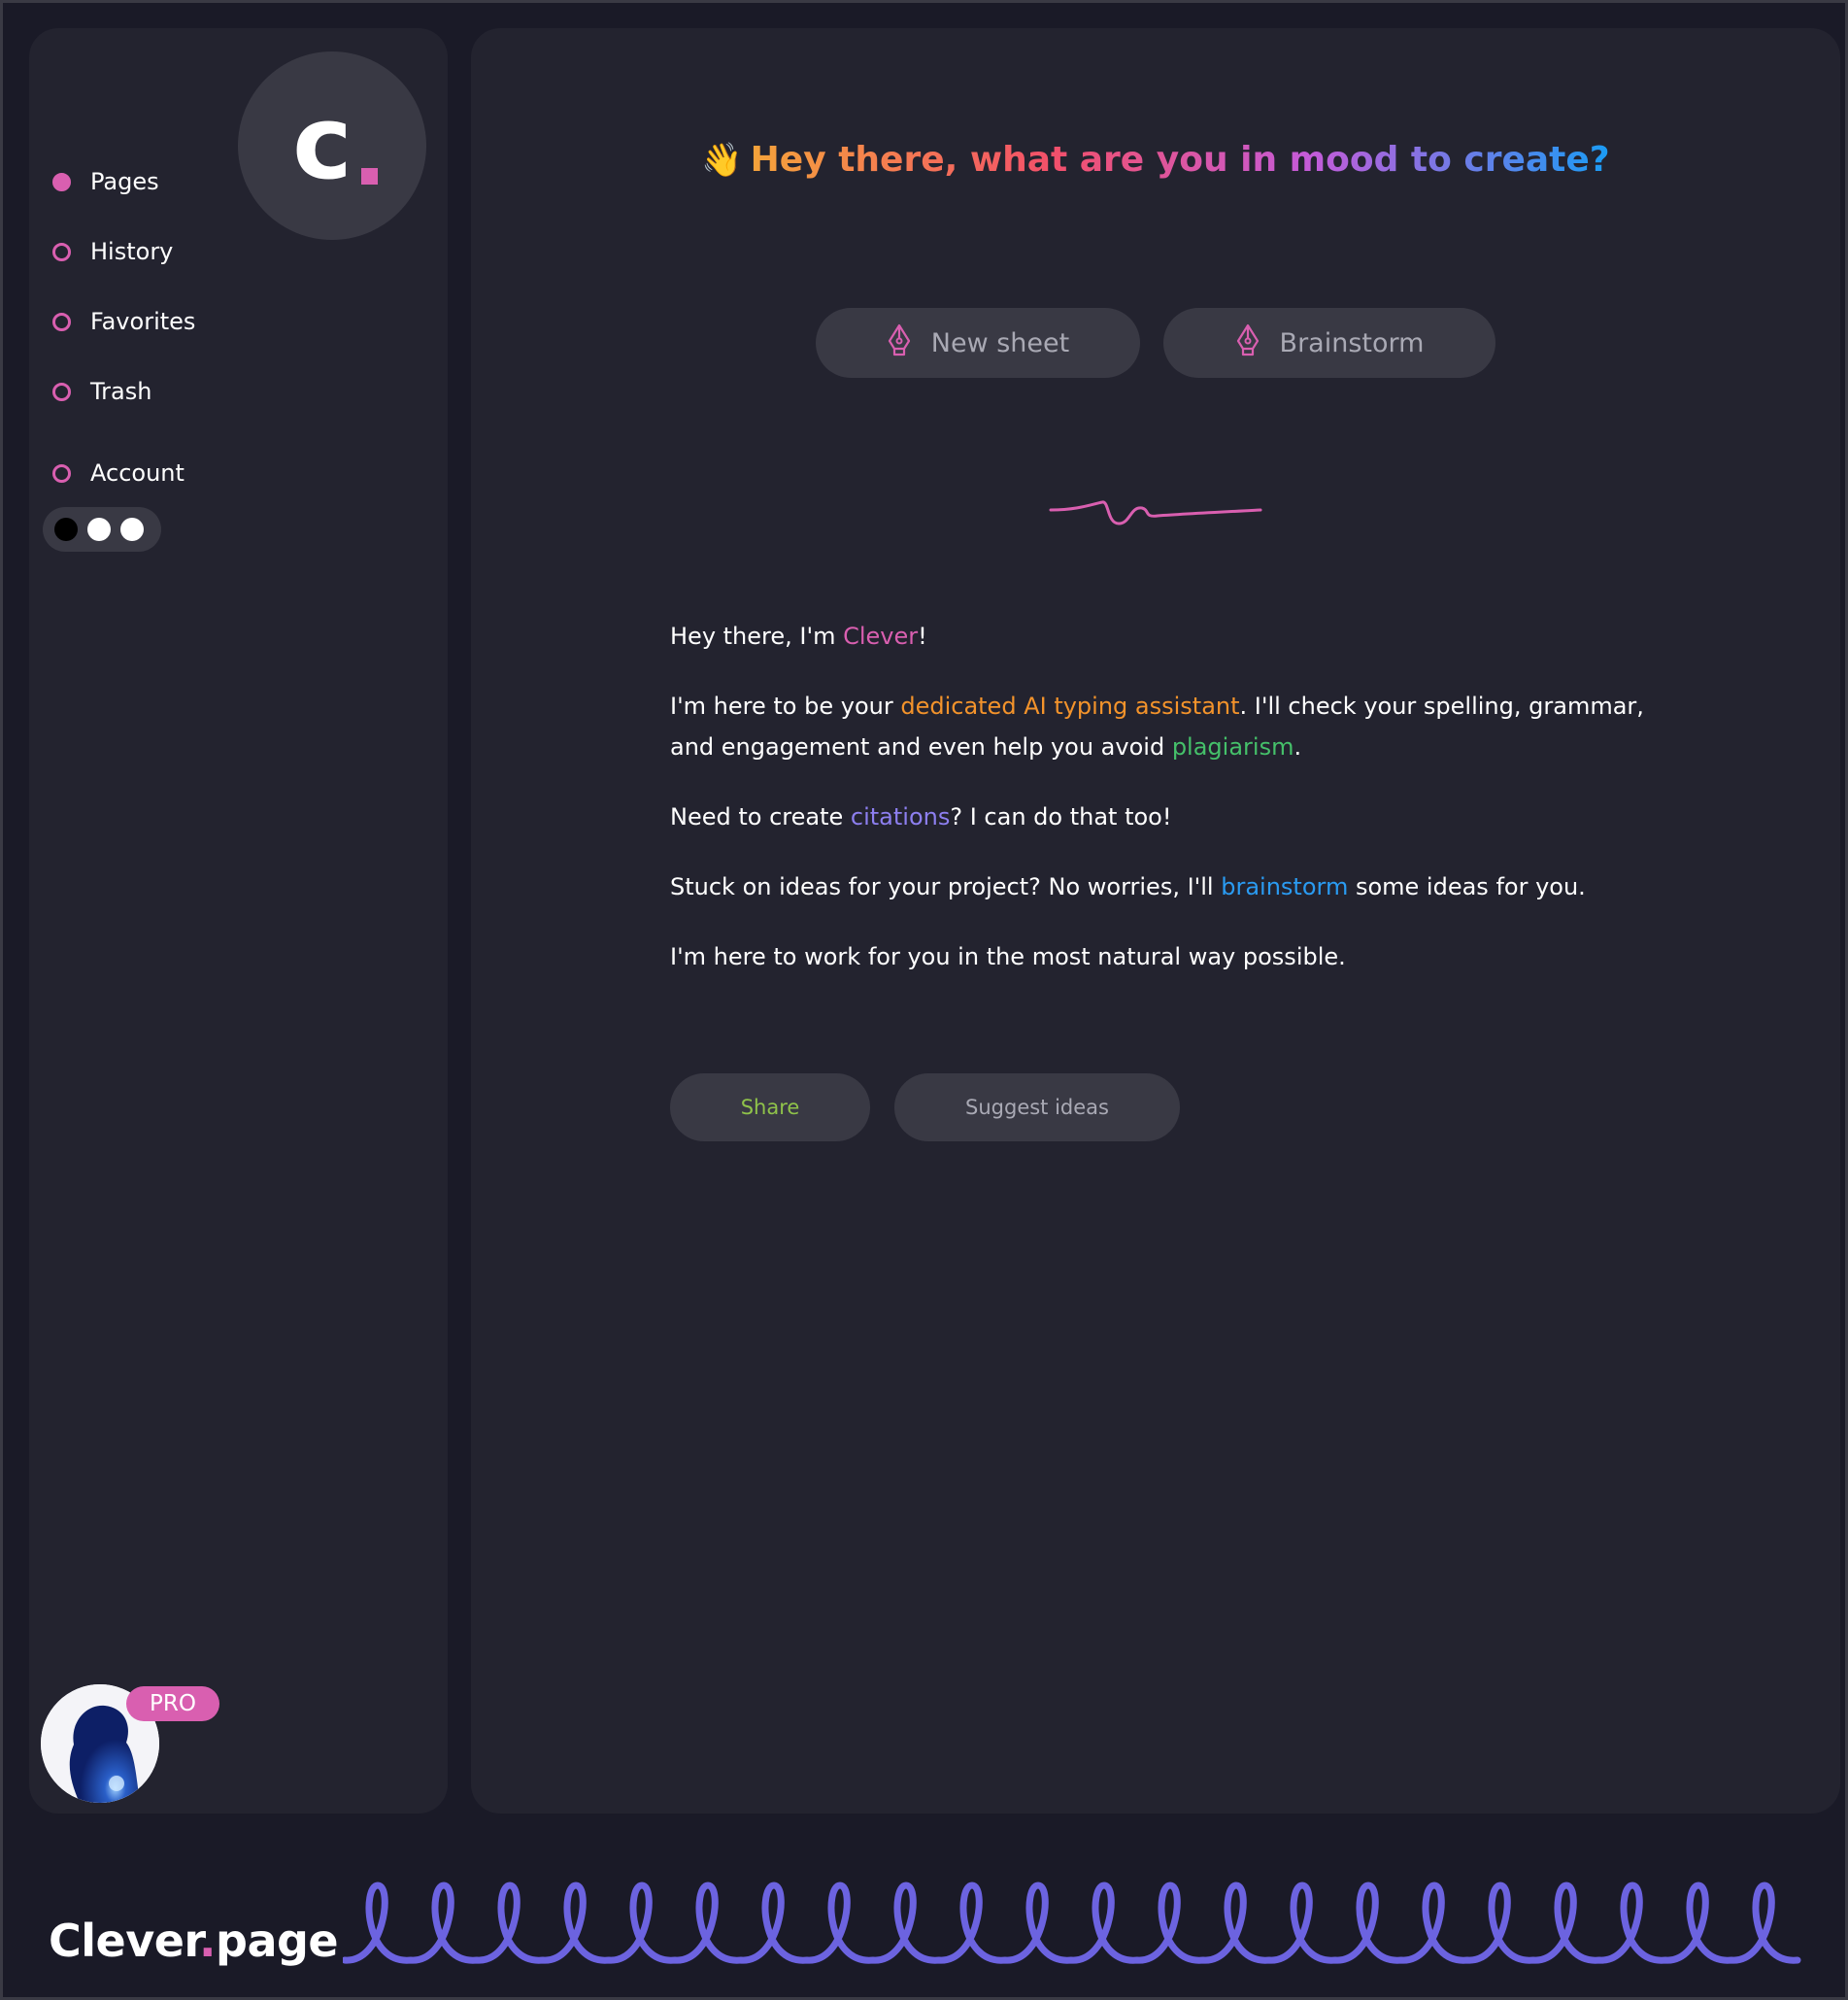 The width and height of the screenshot is (1848, 2000). What do you see at coordinates (1061, 817) in the screenshot?
I see `text: ? I can do that too!` at bounding box center [1061, 817].